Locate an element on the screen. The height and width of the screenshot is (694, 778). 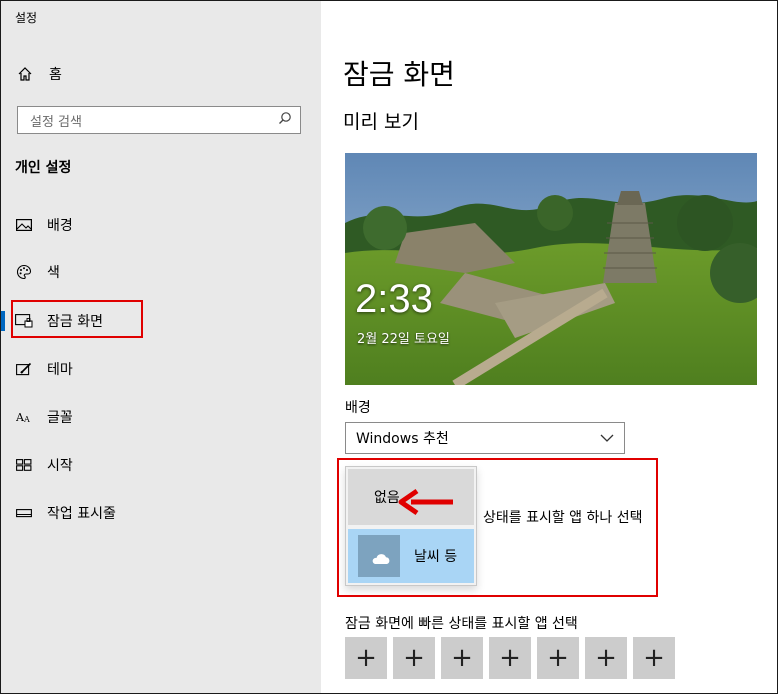
preview-date: 2월 22일 토요일 is located at coordinates (403, 339).